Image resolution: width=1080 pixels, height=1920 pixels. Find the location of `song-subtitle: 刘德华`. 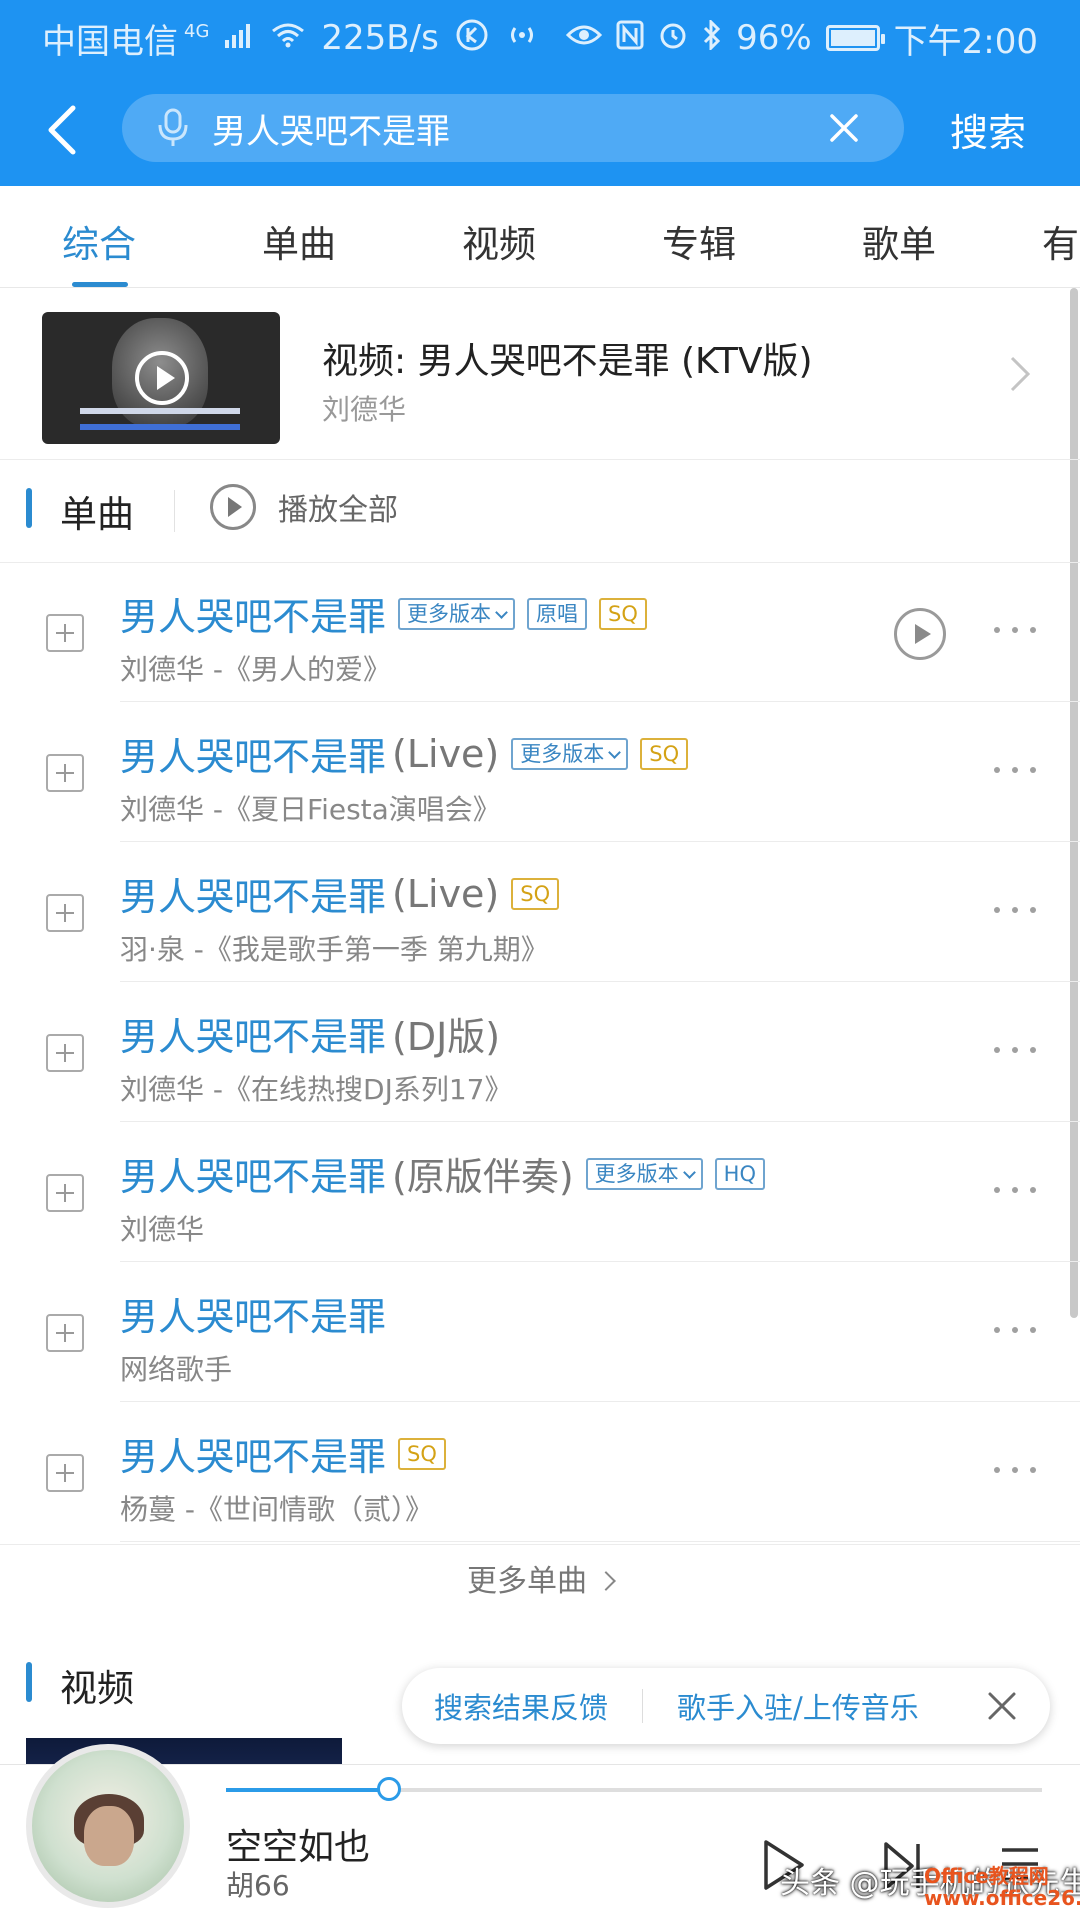

song-subtitle: 刘德华 is located at coordinates (162, 1229).